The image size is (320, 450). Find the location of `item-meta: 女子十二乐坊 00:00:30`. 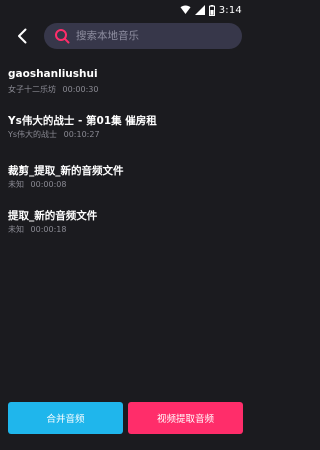

item-meta: 女子十二乐坊 00:00:30 is located at coordinates (53, 89).